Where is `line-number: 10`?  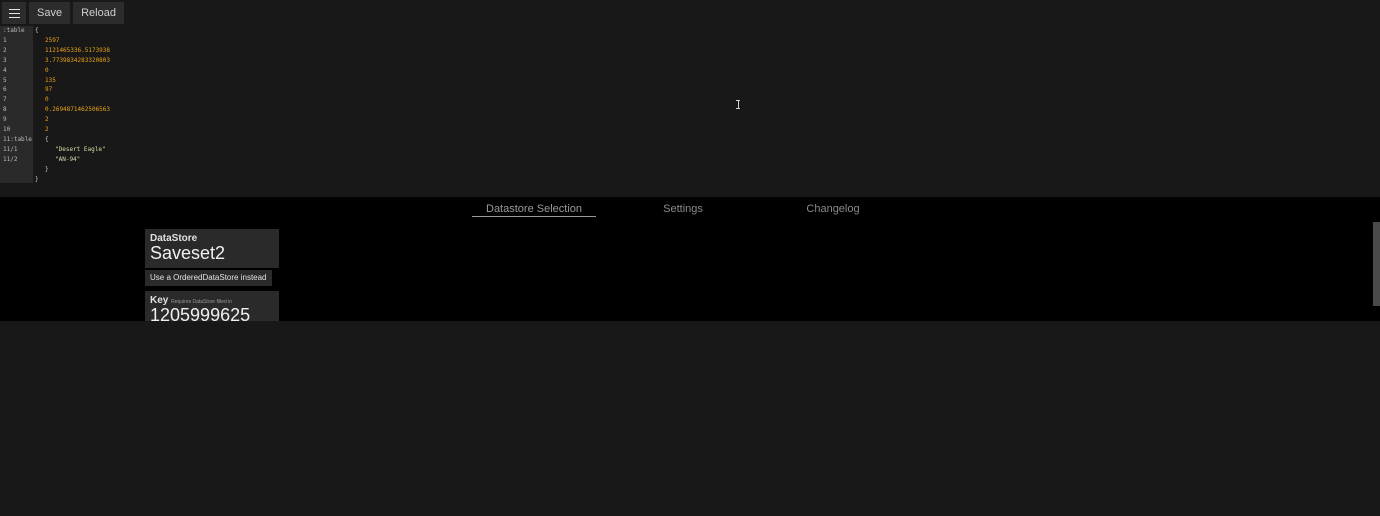 line-number: 10 is located at coordinates (7, 129).